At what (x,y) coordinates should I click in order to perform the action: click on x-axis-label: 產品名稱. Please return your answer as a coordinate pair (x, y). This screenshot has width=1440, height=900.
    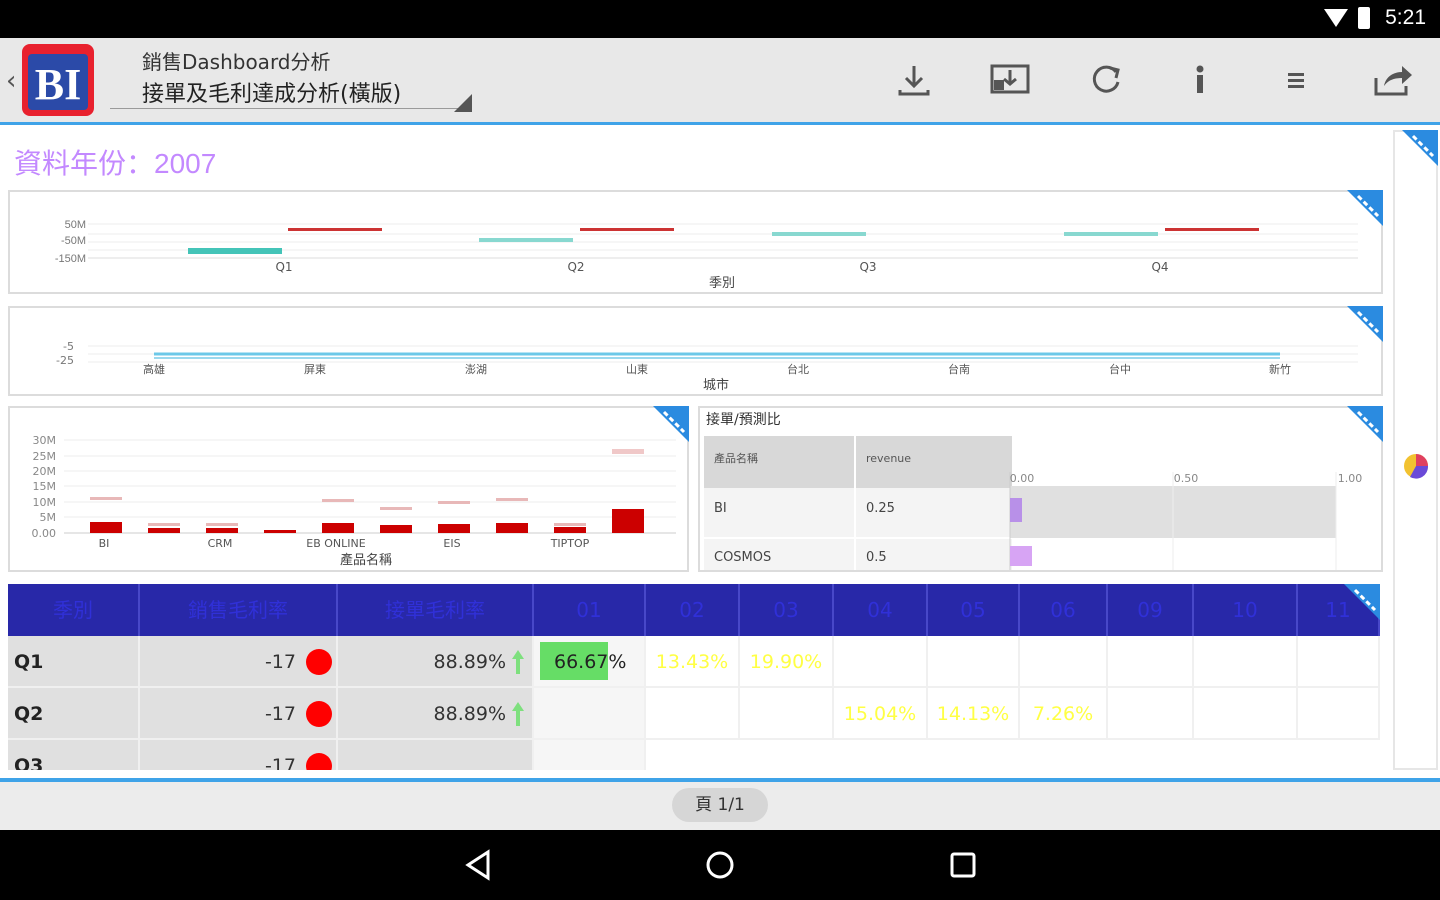
    Looking at the image, I should click on (366, 560).